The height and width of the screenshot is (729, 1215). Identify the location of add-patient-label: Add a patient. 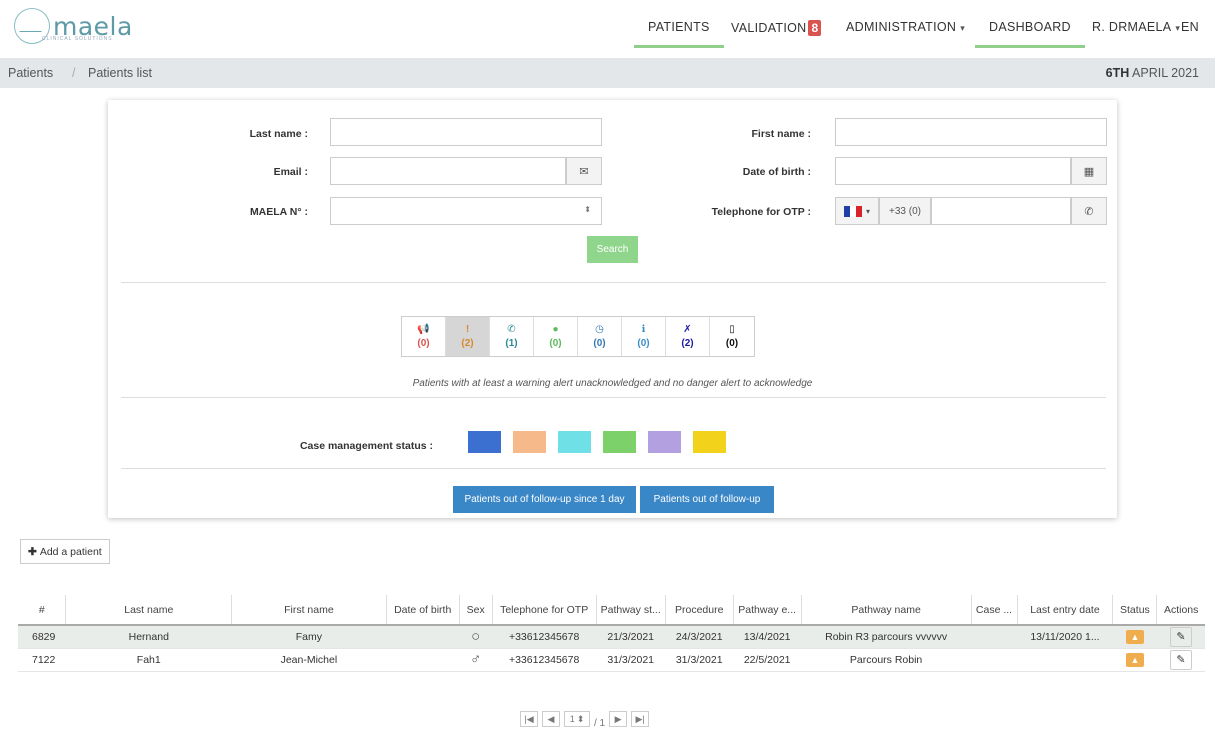
(70, 551).